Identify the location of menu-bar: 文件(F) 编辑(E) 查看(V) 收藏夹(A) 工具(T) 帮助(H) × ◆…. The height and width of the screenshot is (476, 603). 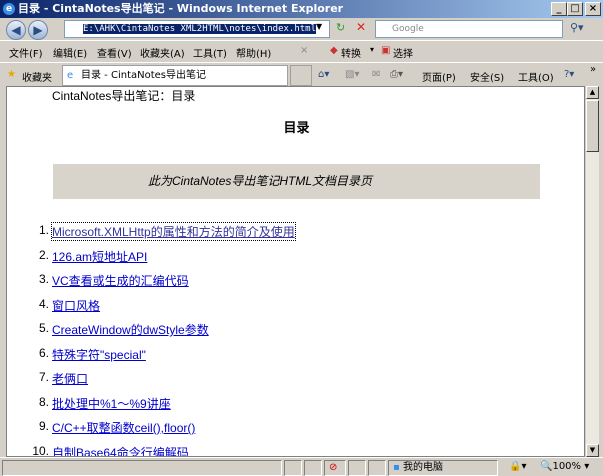
(301, 51).